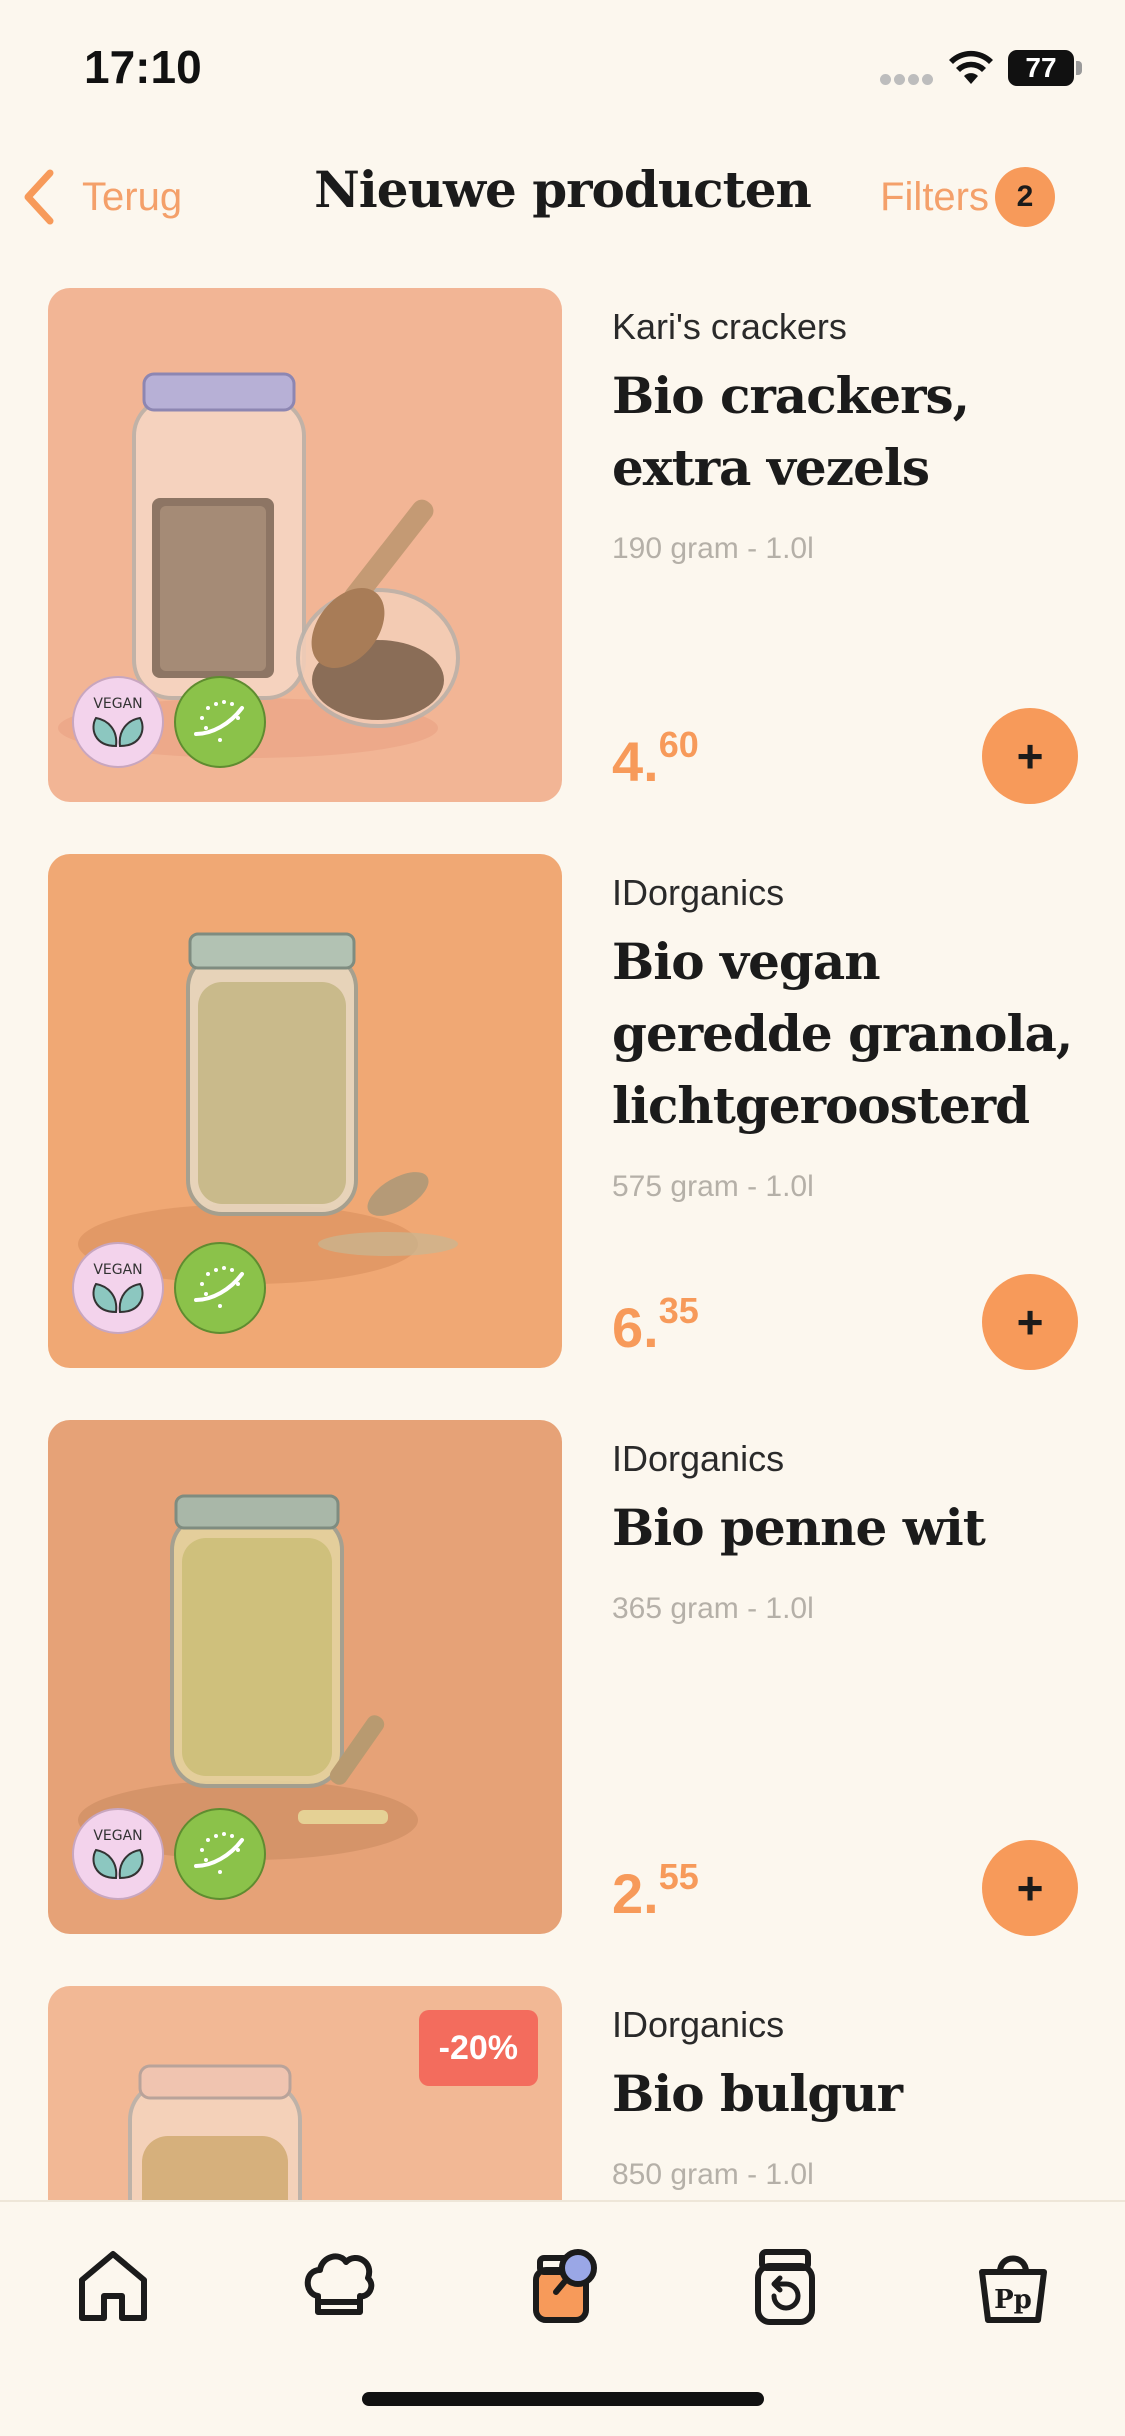 This screenshot has width=1125, height=2436. What do you see at coordinates (655, 1890) in the screenshot?
I see `product-price: 2.55` at bounding box center [655, 1890].